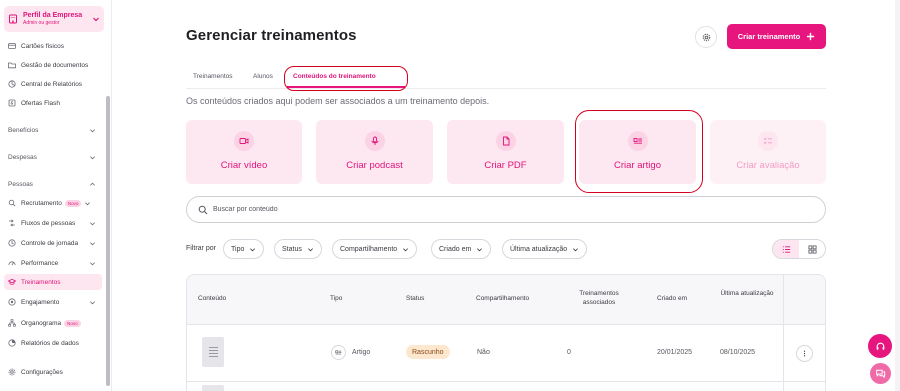  What do you see at coordinates (213, 76) in the screenshot?
I see `tab-treinamentos: Treinamentos` at bounding box center [213, 76].